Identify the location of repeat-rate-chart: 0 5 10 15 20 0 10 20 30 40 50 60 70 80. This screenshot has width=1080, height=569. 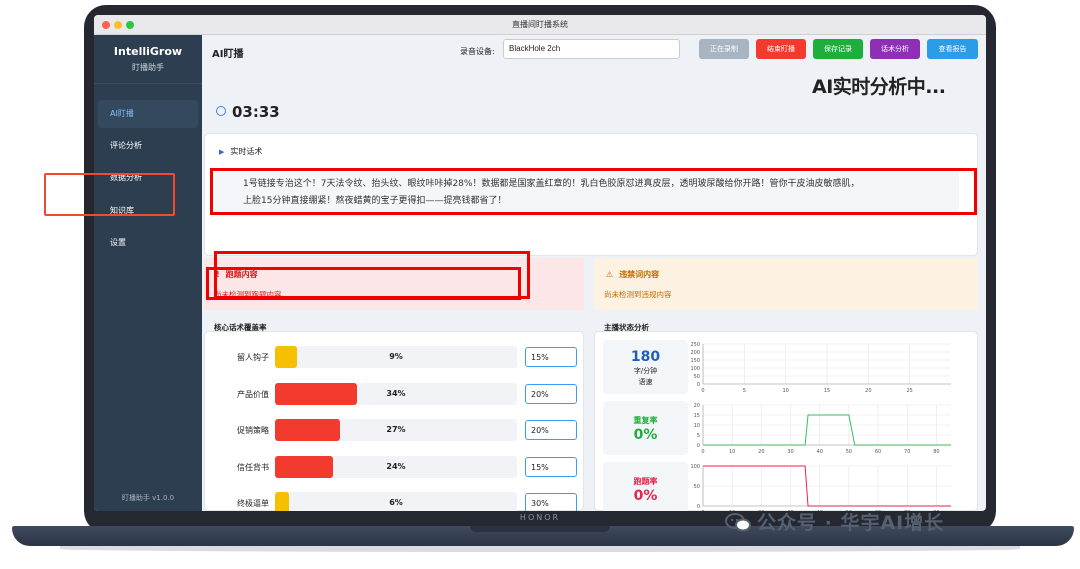
(822, 429).